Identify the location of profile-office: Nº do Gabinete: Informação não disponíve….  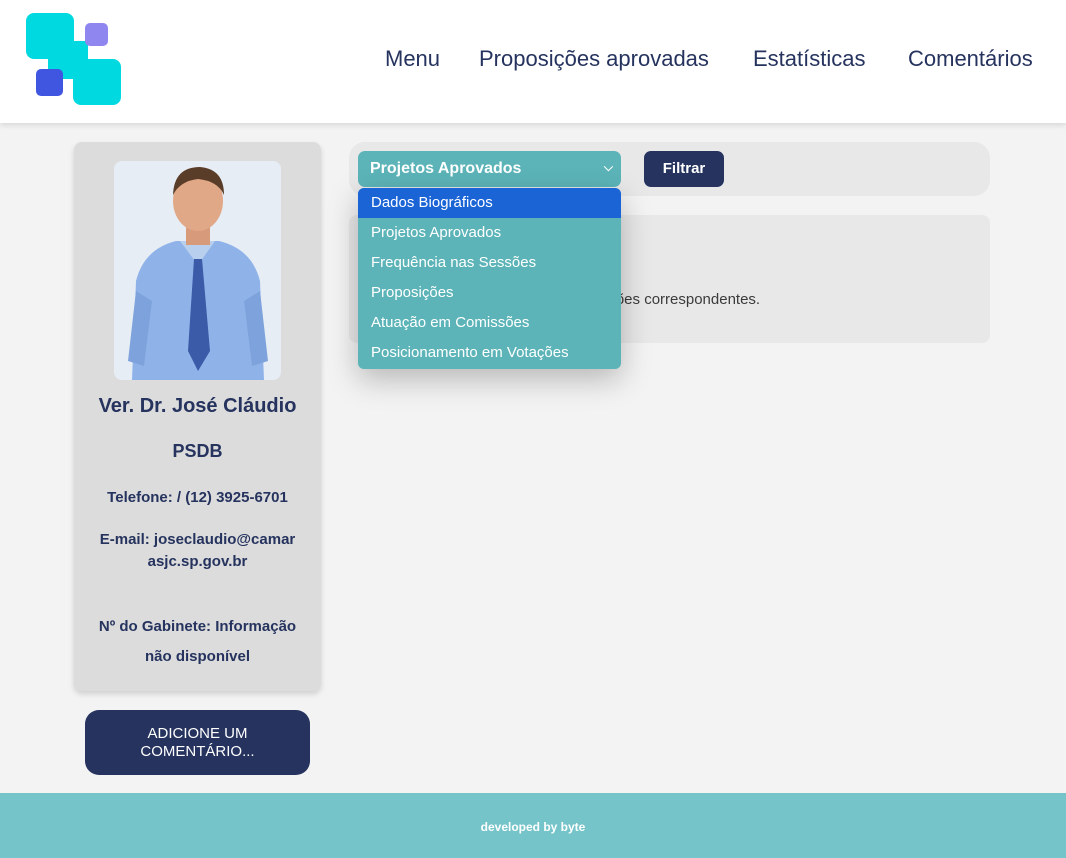
(197, 641).